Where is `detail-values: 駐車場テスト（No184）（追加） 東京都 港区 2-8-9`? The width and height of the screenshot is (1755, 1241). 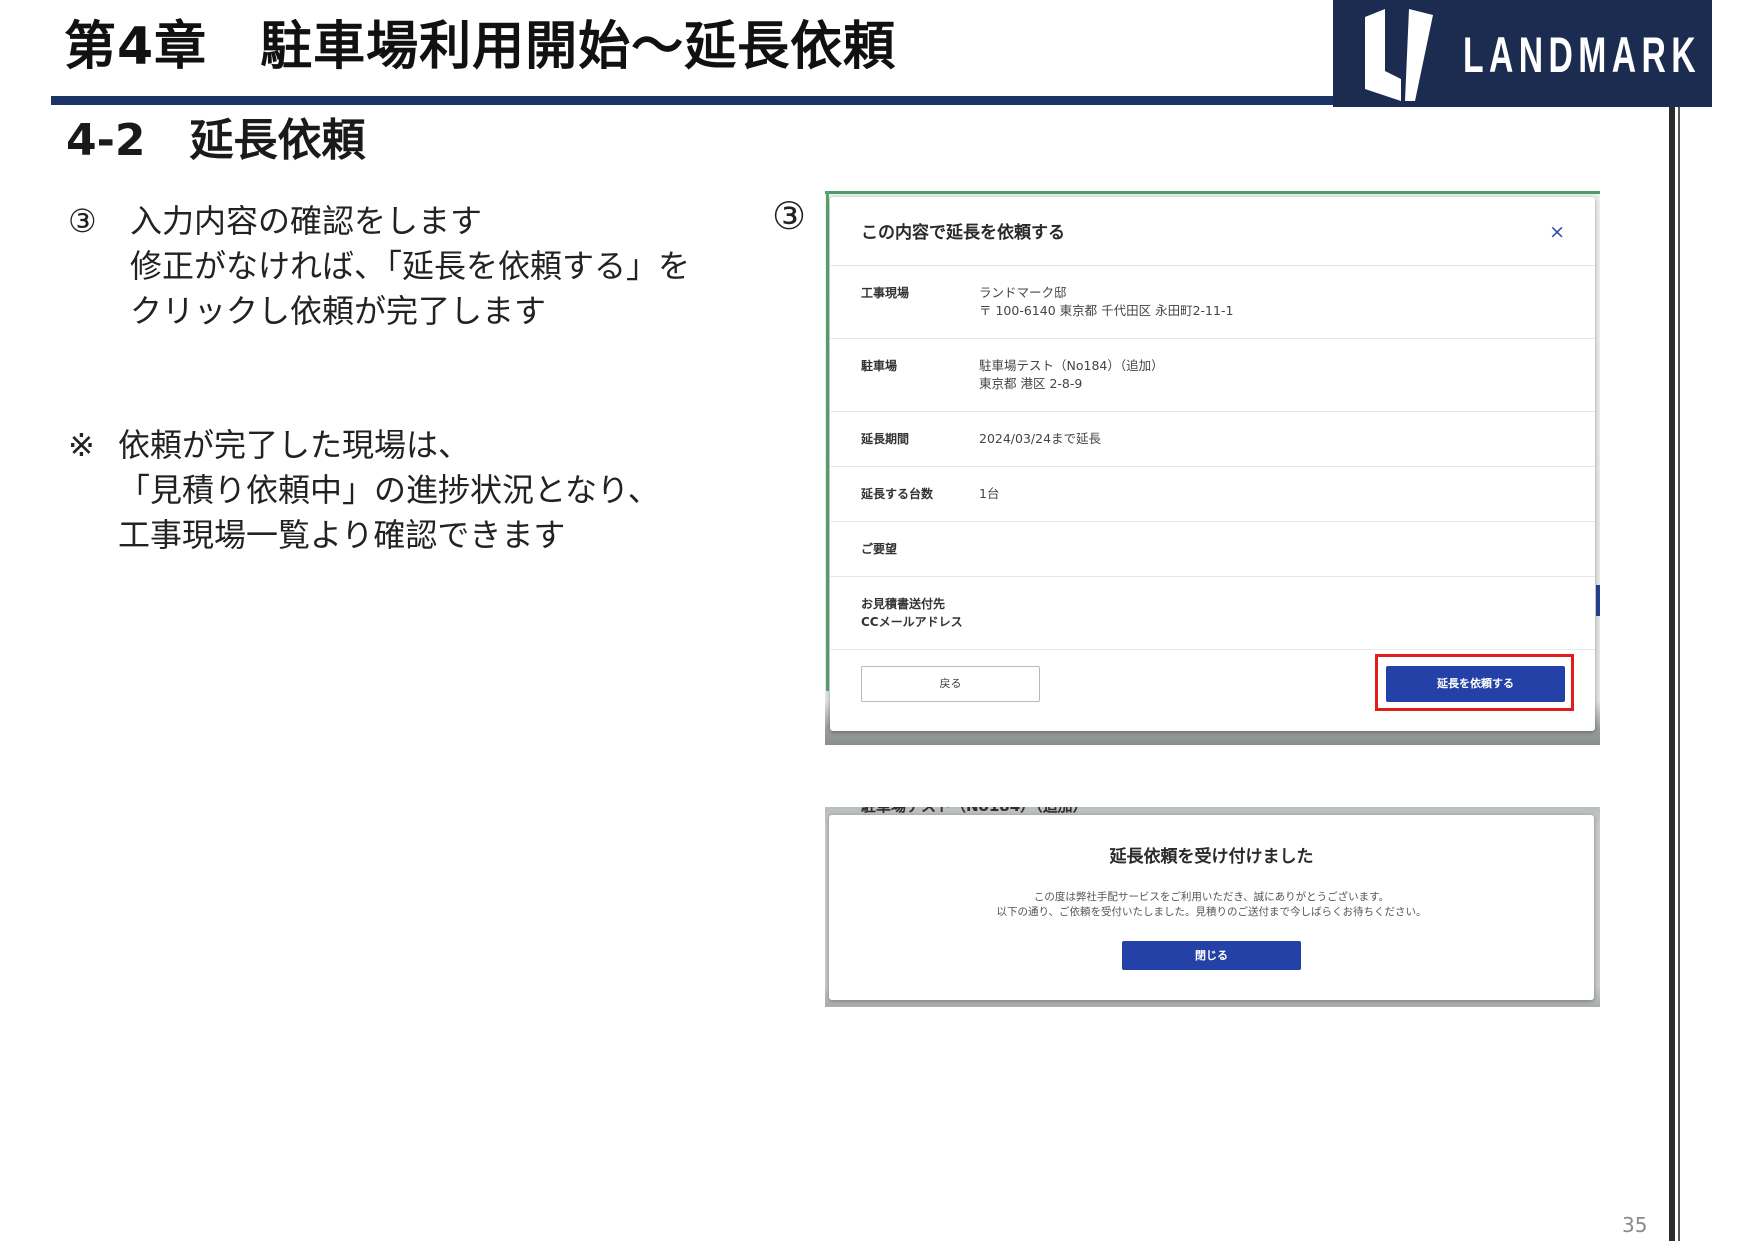
detail-values: 駐車場テスト（No184）（追加） 東京都 港区 2-8-9 is located at coordinates (1071, 375).